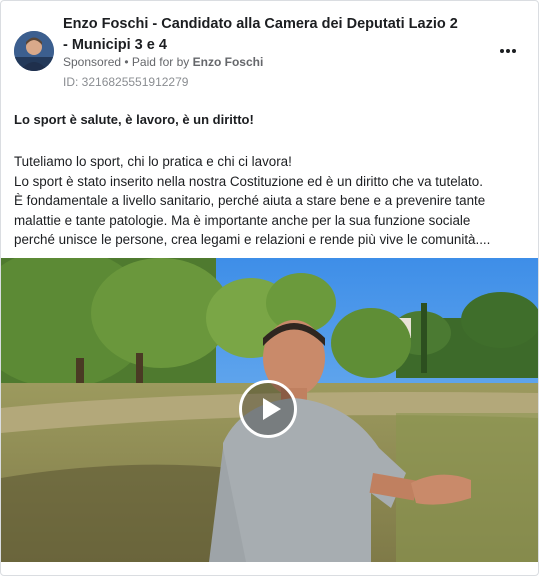 This screenshot has height=582, width=539. I want to click on sponsored-line: Sponsored • Paid for by Enzo Foschi, so click(163, 62).